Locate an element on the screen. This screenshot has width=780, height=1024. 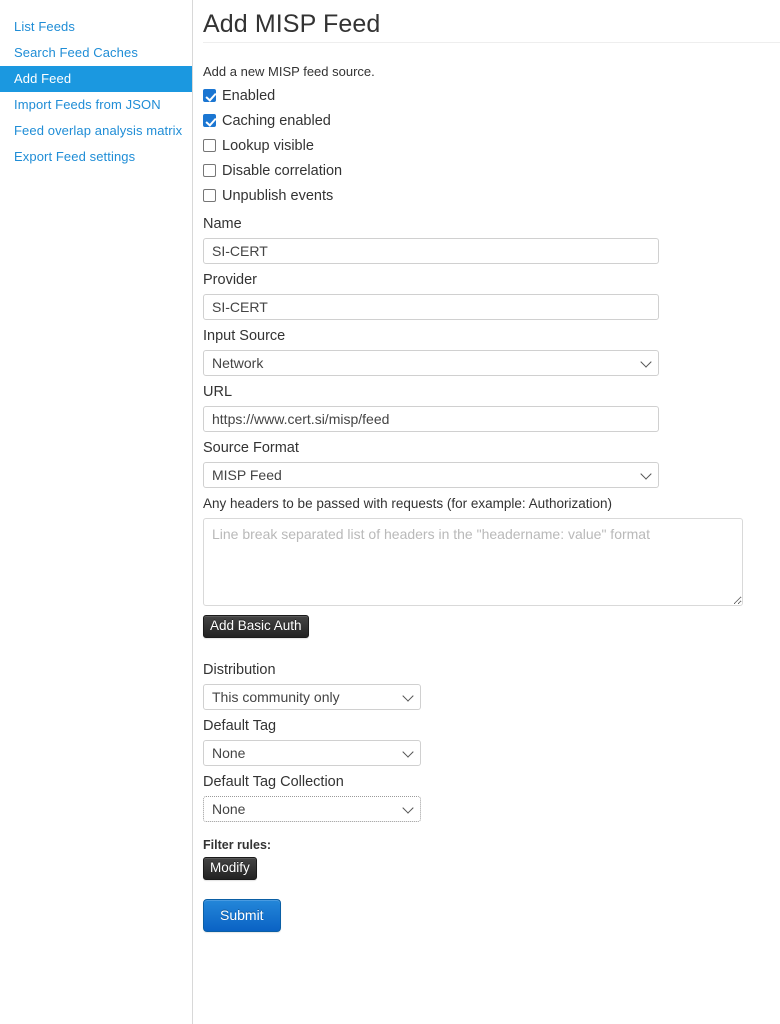
checkbox-lookup-visible is located at coordinates (209, 145).